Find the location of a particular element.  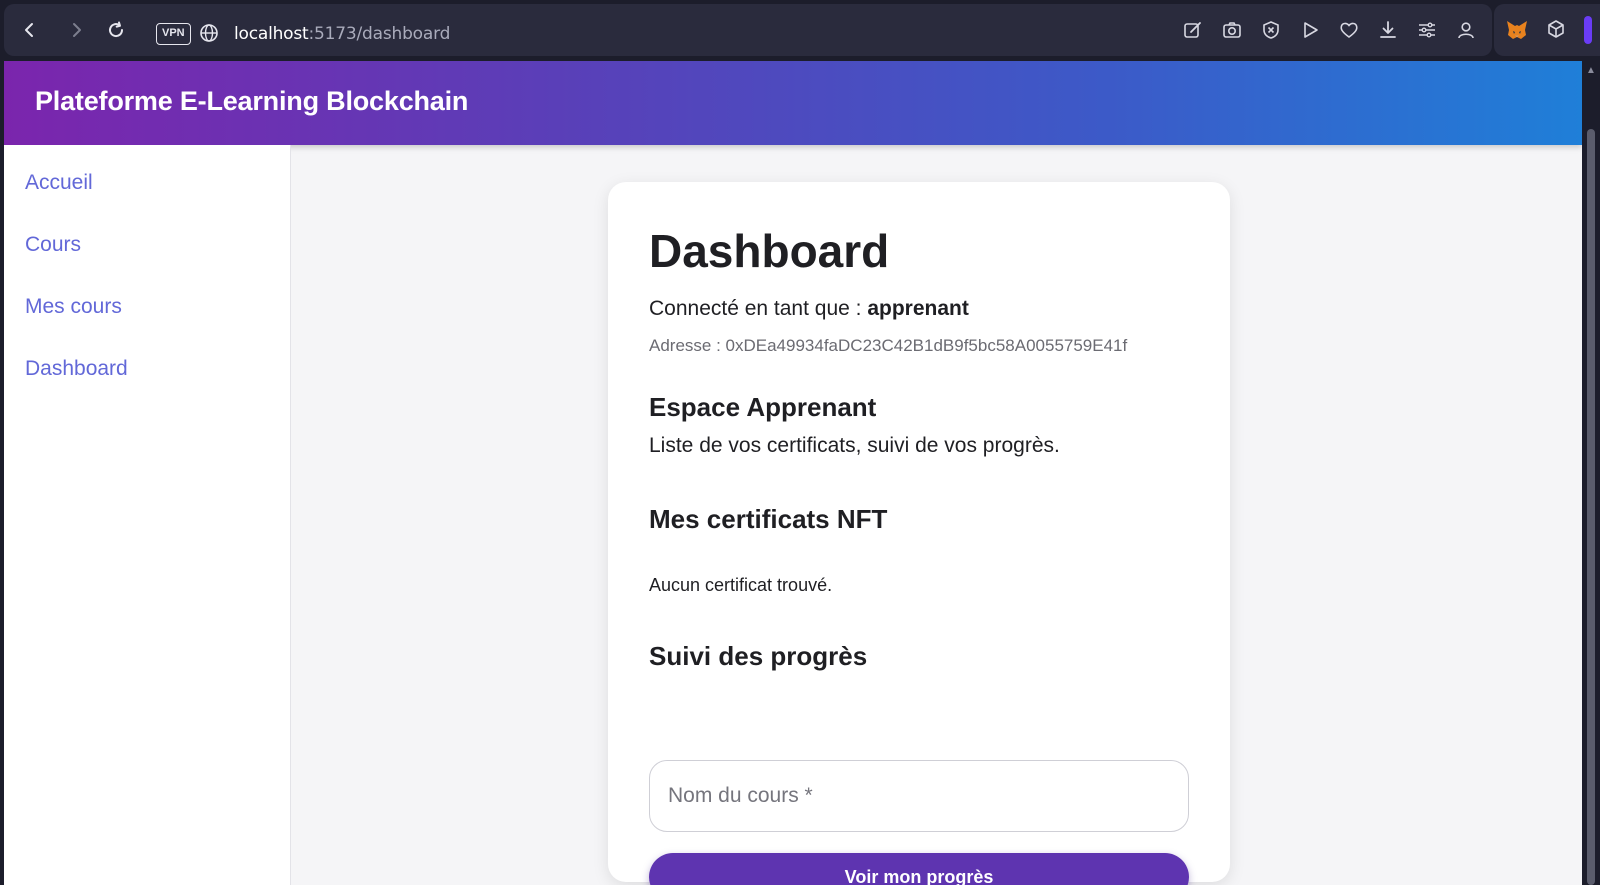

profile-icon is located at coordinates (1466, 30).